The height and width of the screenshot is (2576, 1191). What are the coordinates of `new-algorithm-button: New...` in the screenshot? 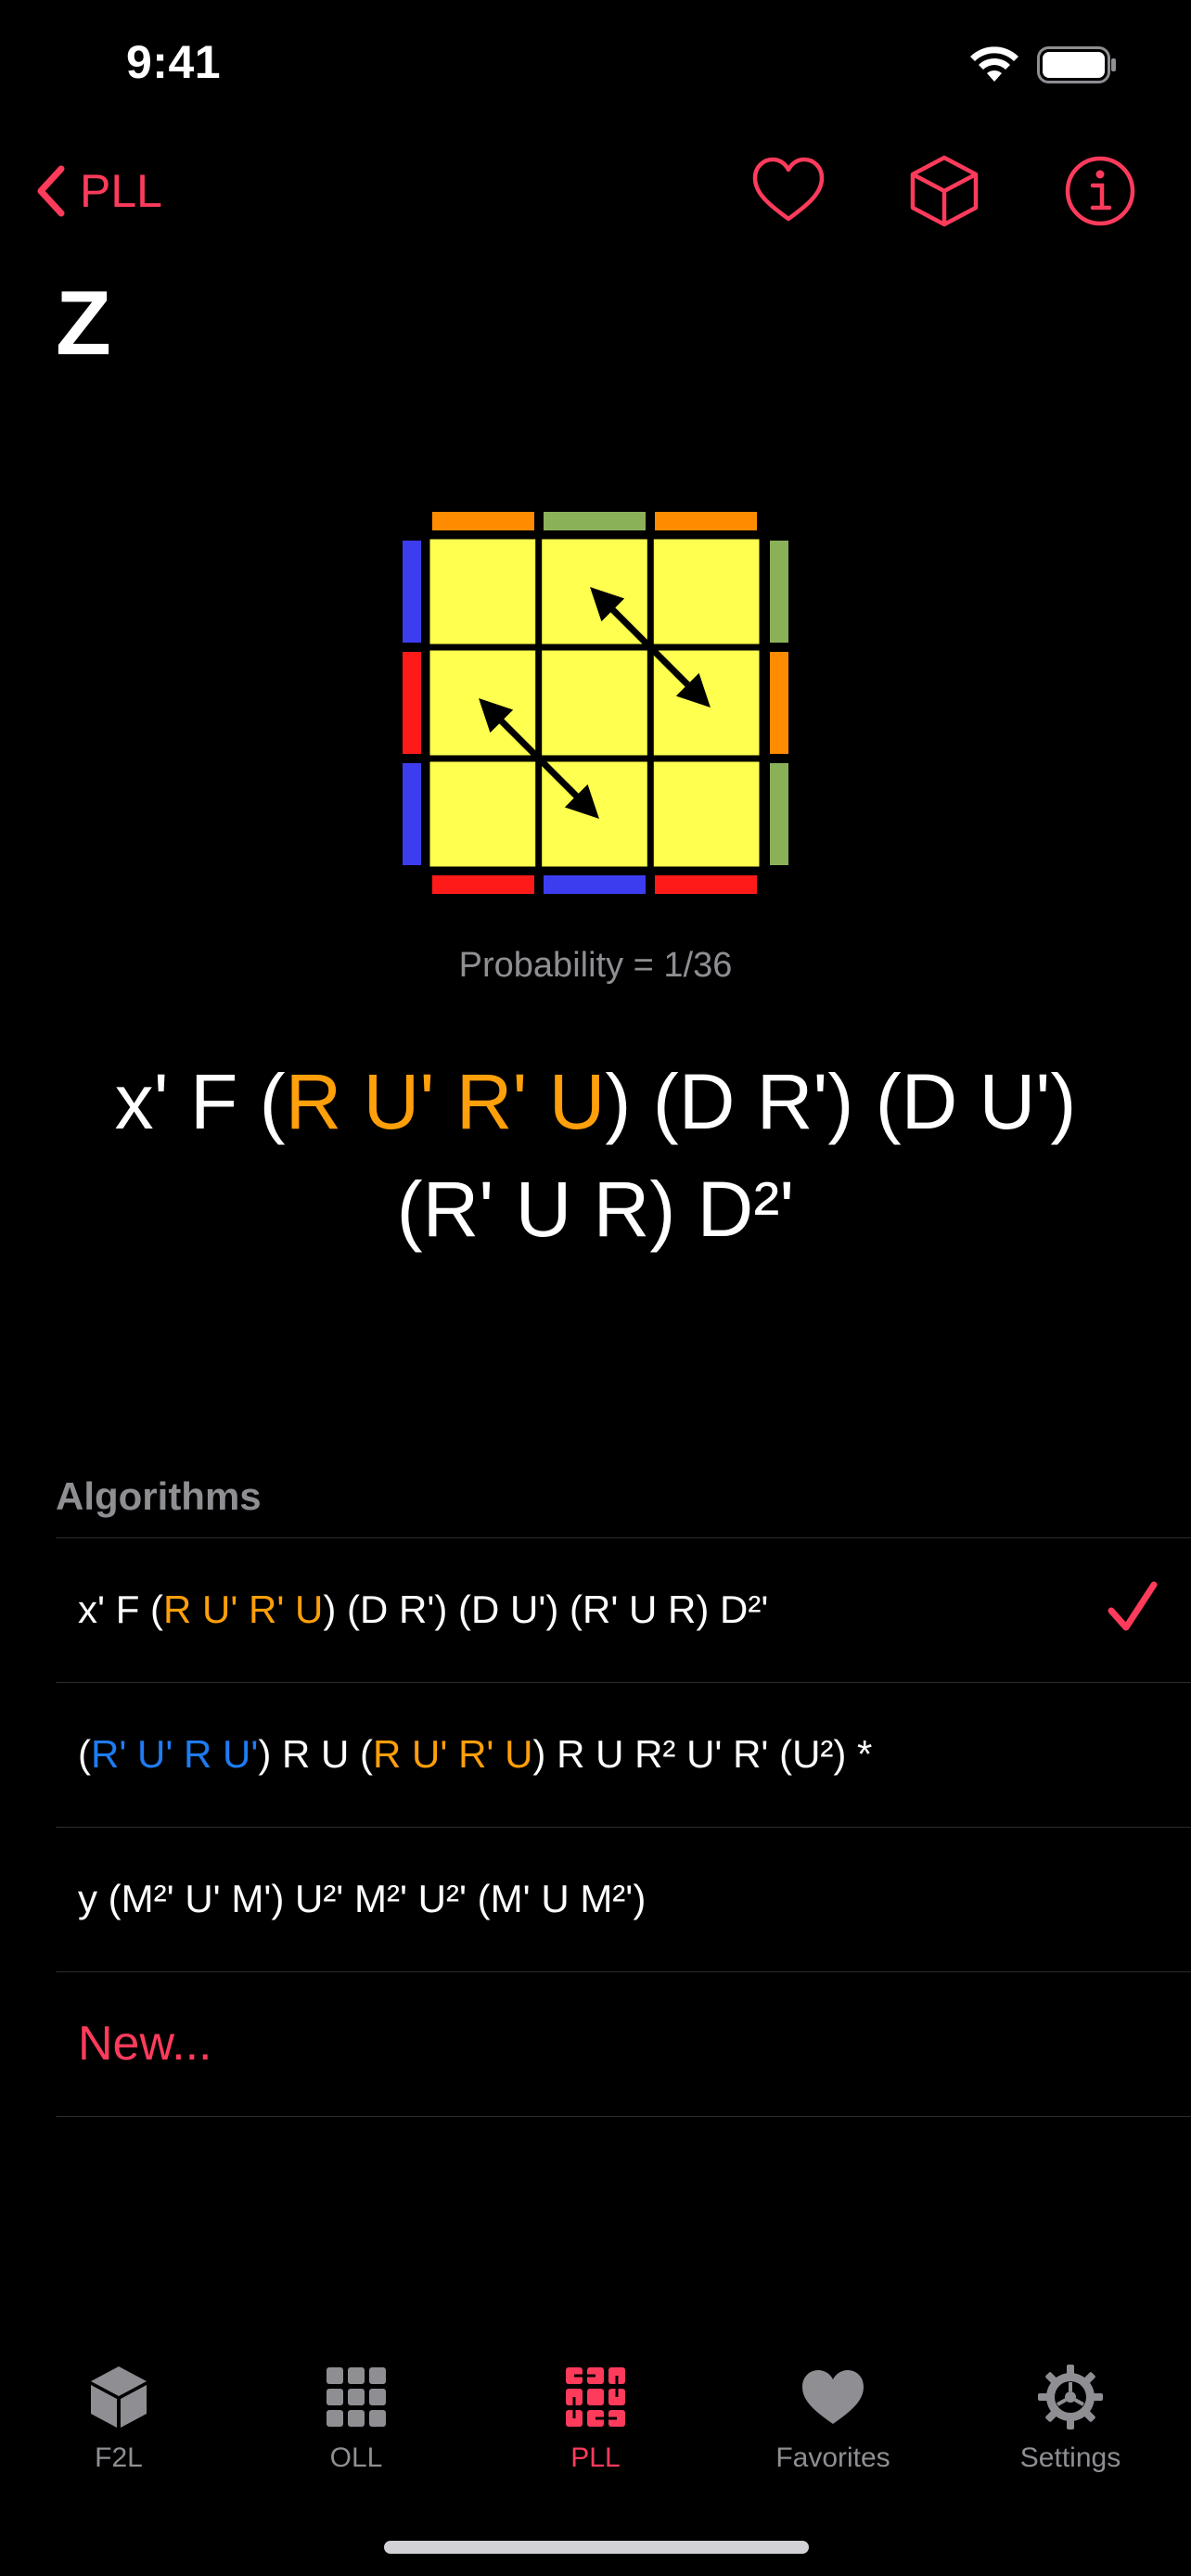 It's located at (623, 2043).